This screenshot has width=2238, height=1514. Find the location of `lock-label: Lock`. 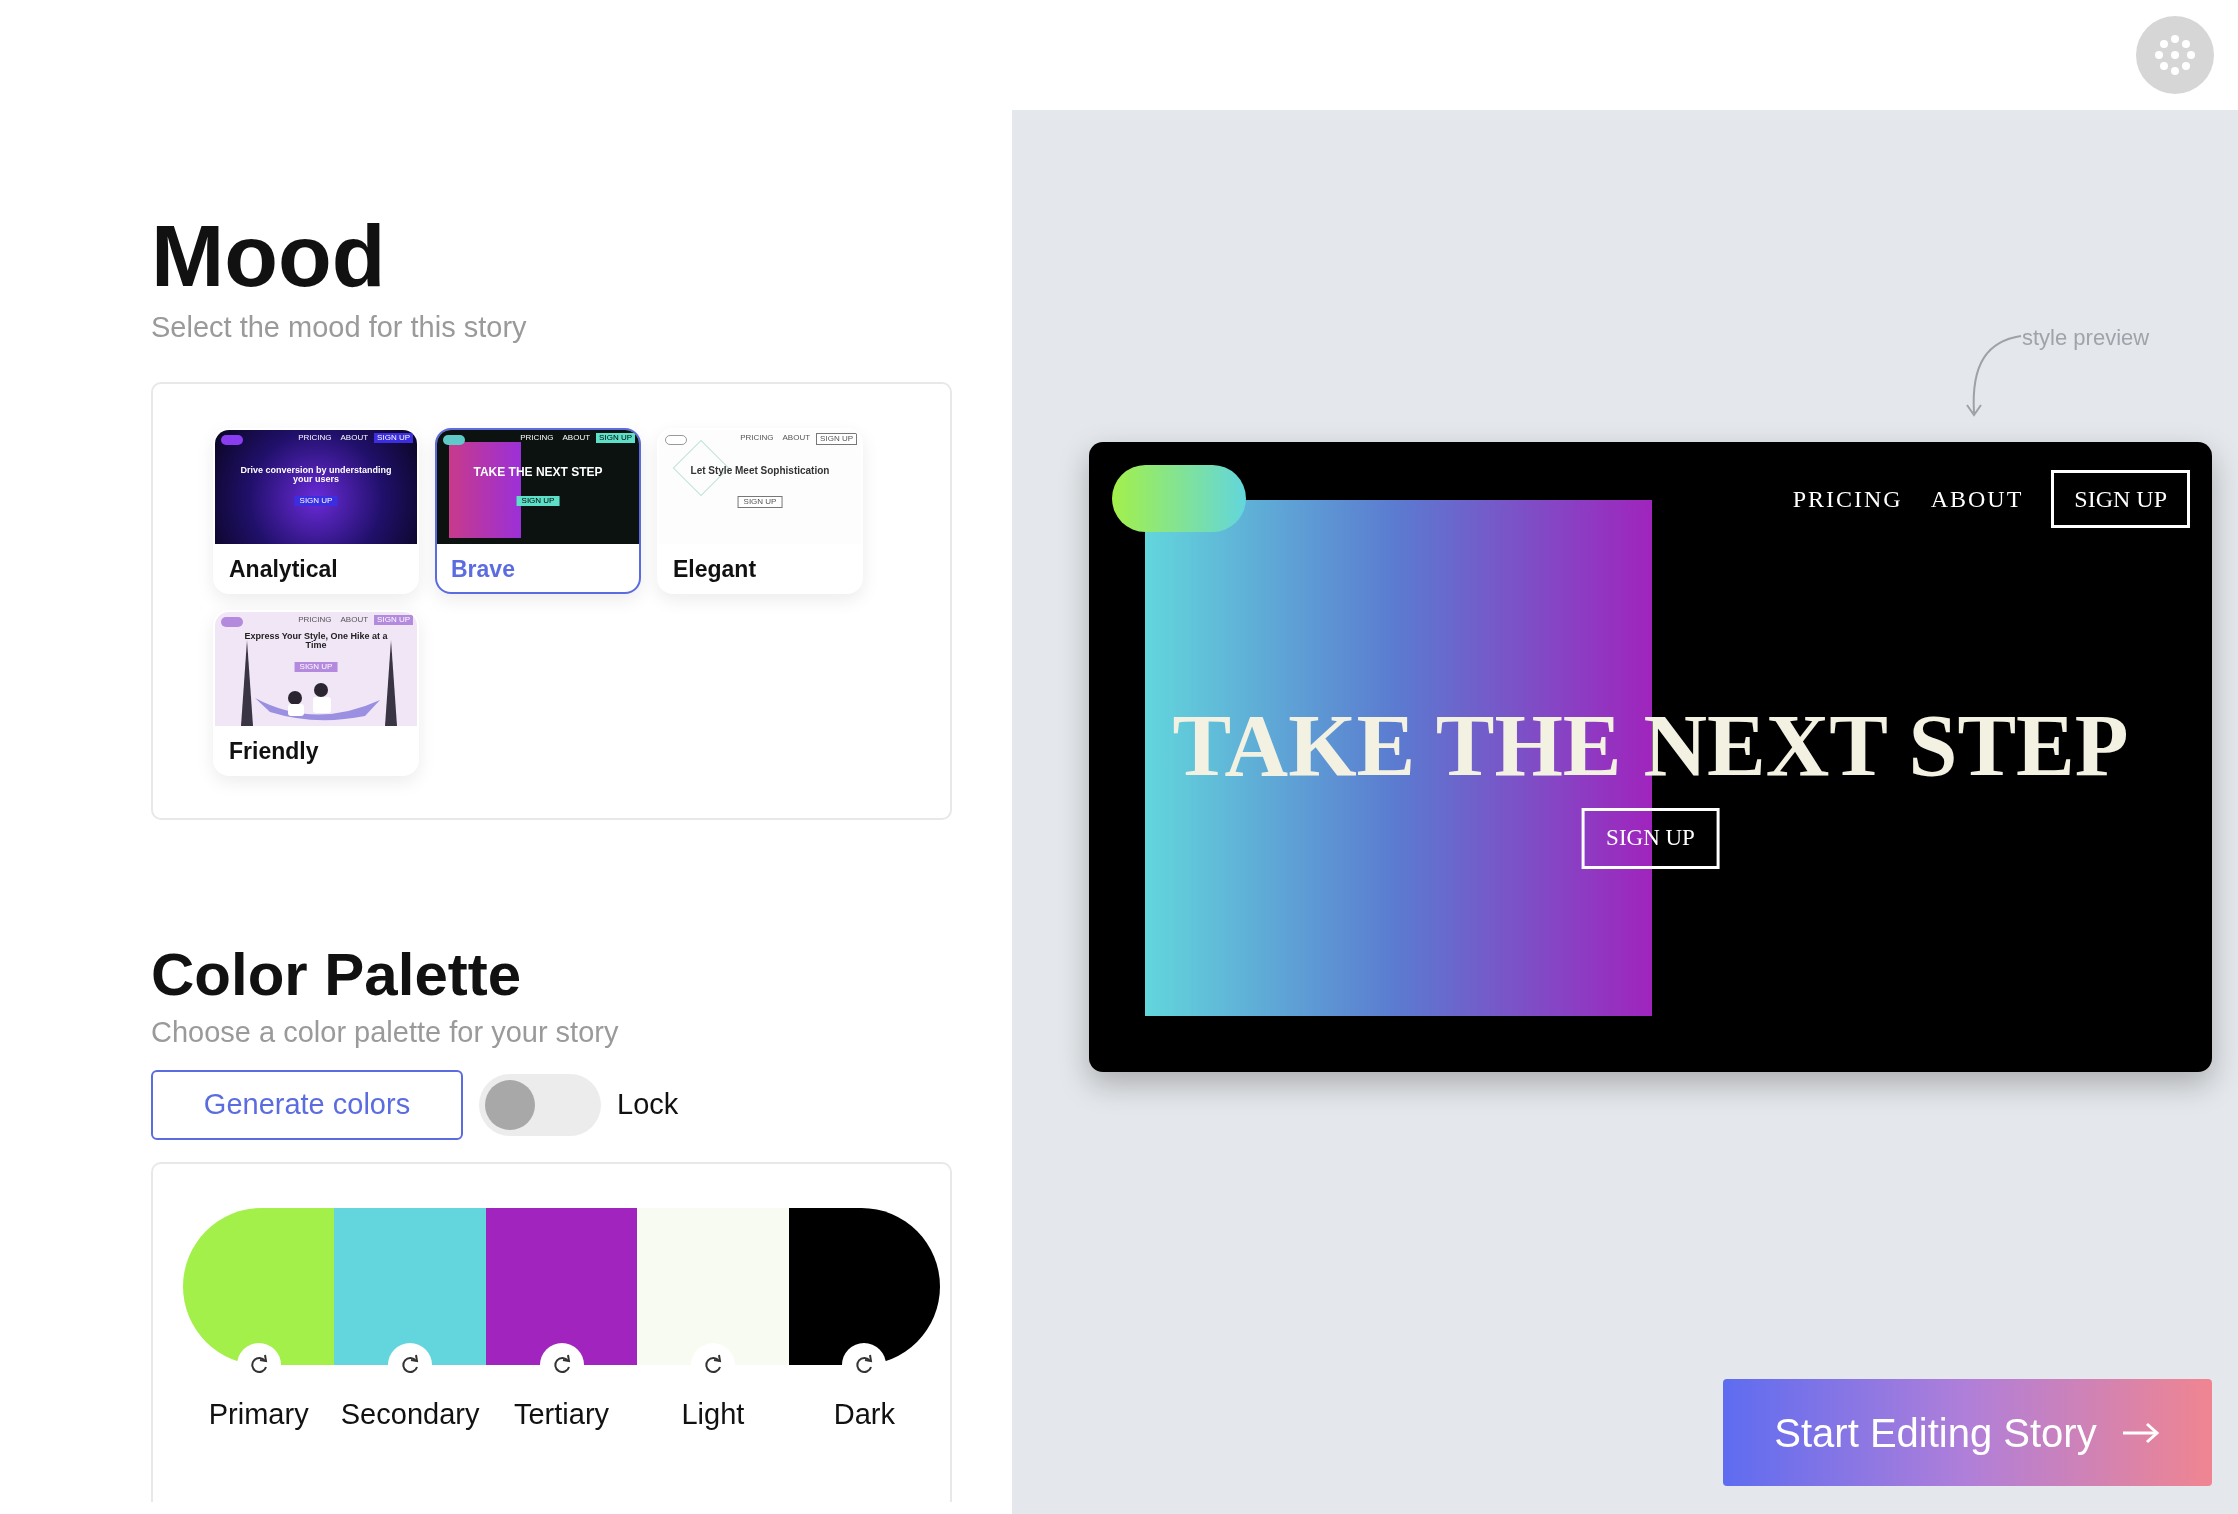

lock-label: Lock is located at coordinates (648, 1105).